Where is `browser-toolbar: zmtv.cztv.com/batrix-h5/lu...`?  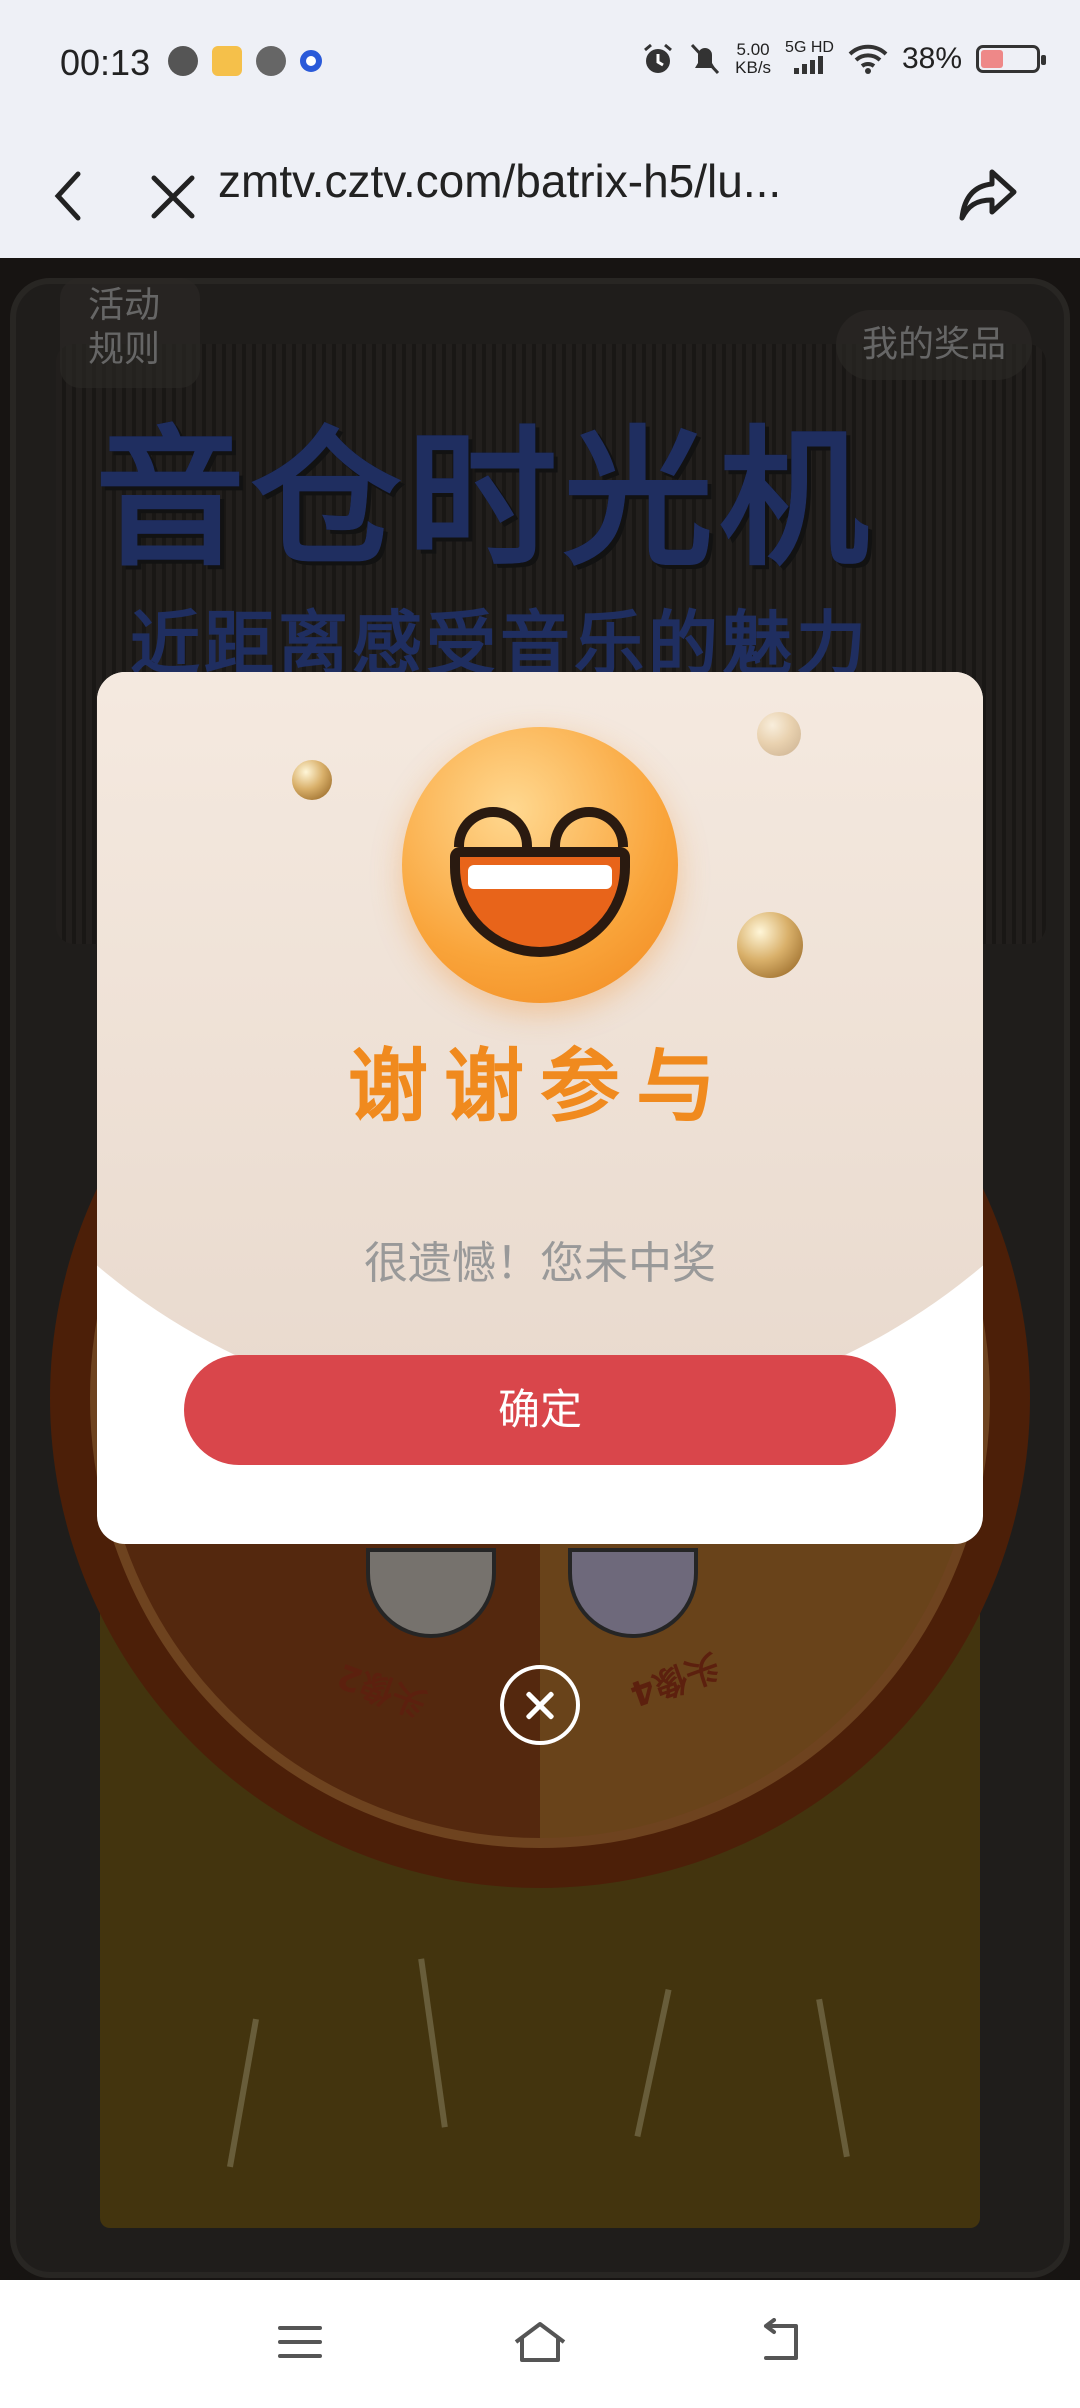
browser-toolbar: zmtv.cztv.com/batrix-h5/lu... is located at coordinates (540, 193).